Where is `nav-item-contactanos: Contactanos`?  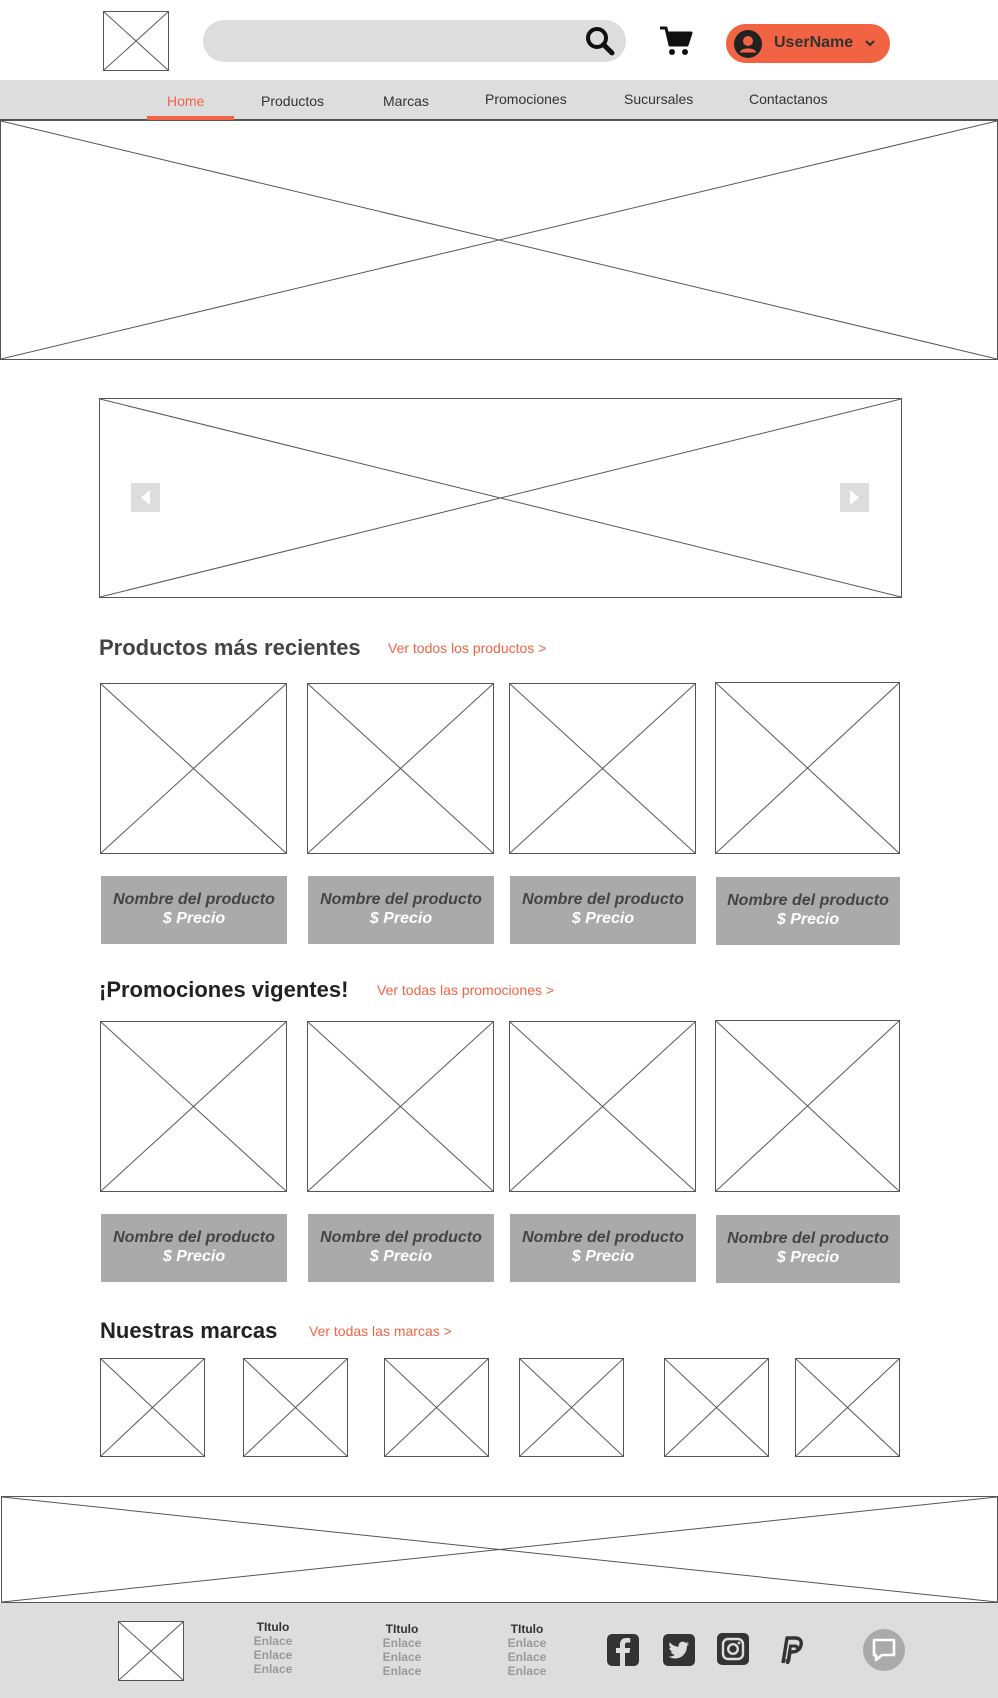
nav-item-contactanos: Contactanos is located at coordinates (788, 99).